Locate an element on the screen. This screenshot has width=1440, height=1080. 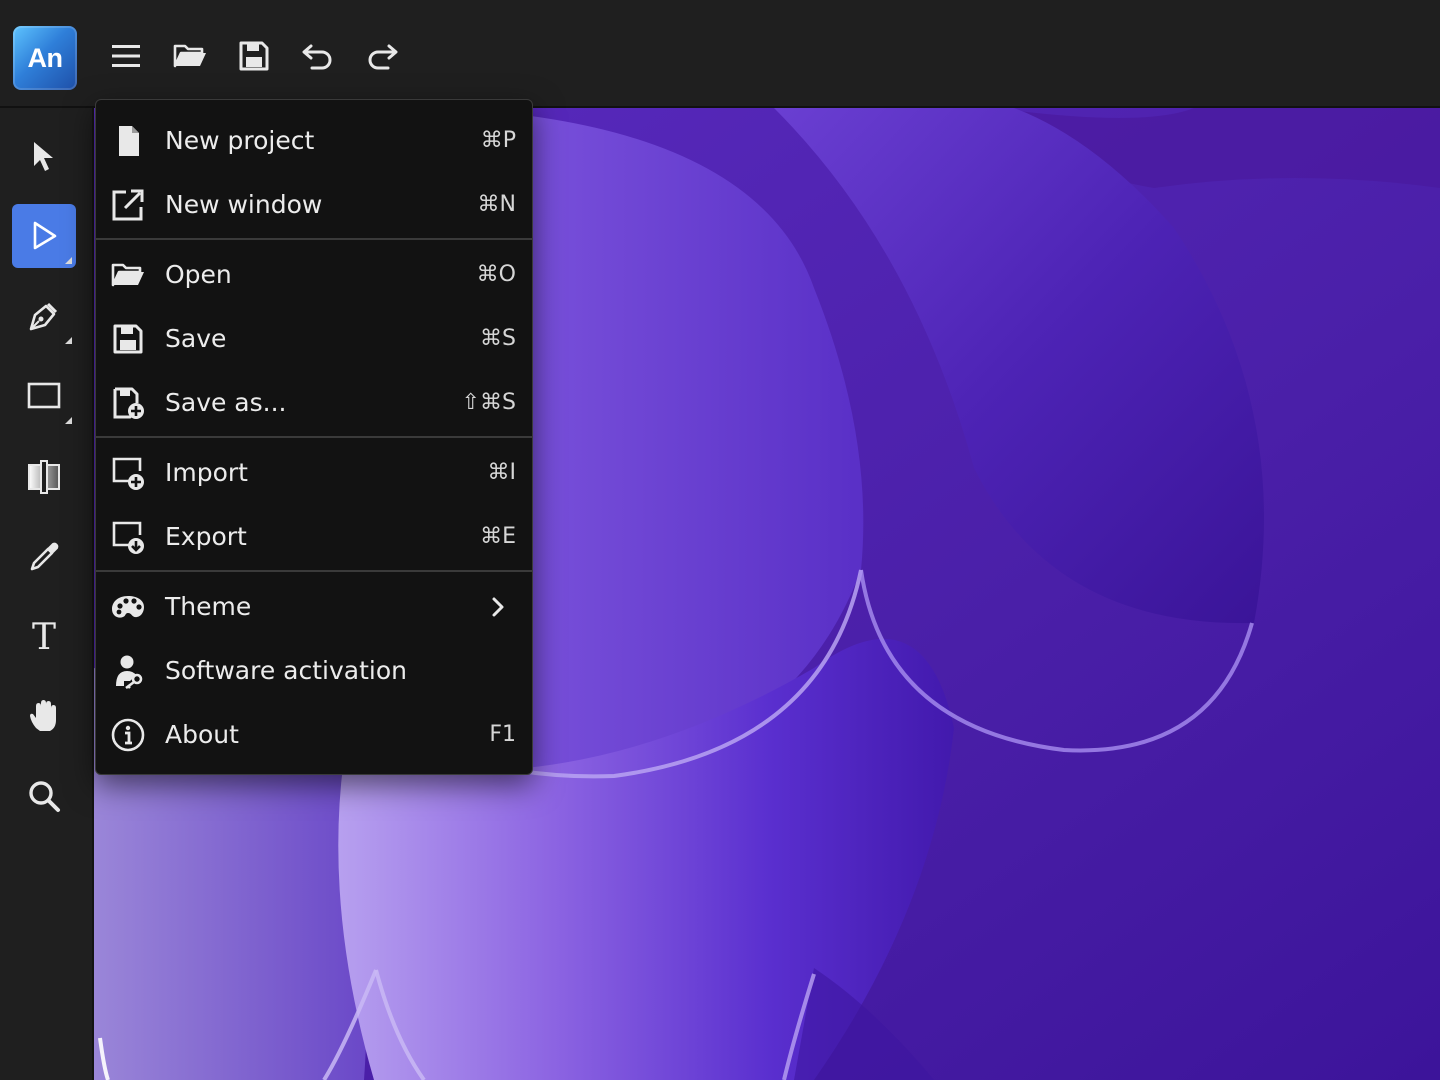
menu-item-new-window: New window ⌘N is located at coordinates (314, 205).